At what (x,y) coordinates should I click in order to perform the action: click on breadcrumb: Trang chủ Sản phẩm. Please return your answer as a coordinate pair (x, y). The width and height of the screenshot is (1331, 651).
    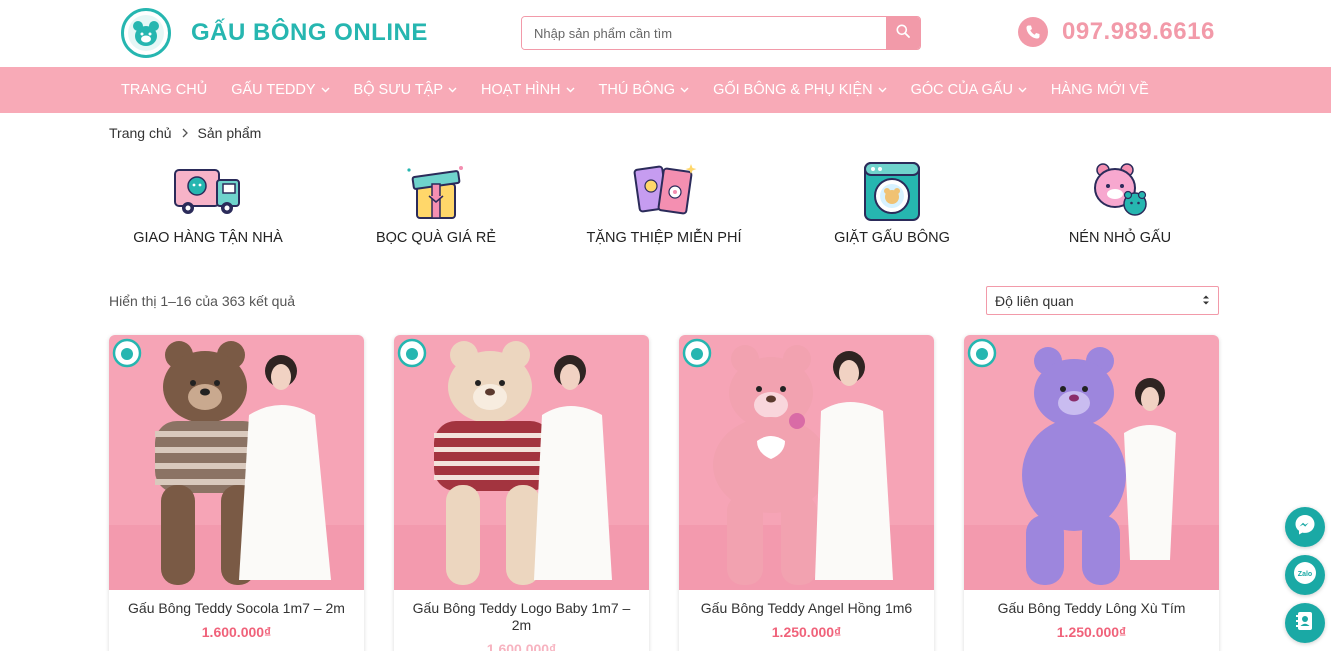
    Looking at the image, I should click on (185, 133).